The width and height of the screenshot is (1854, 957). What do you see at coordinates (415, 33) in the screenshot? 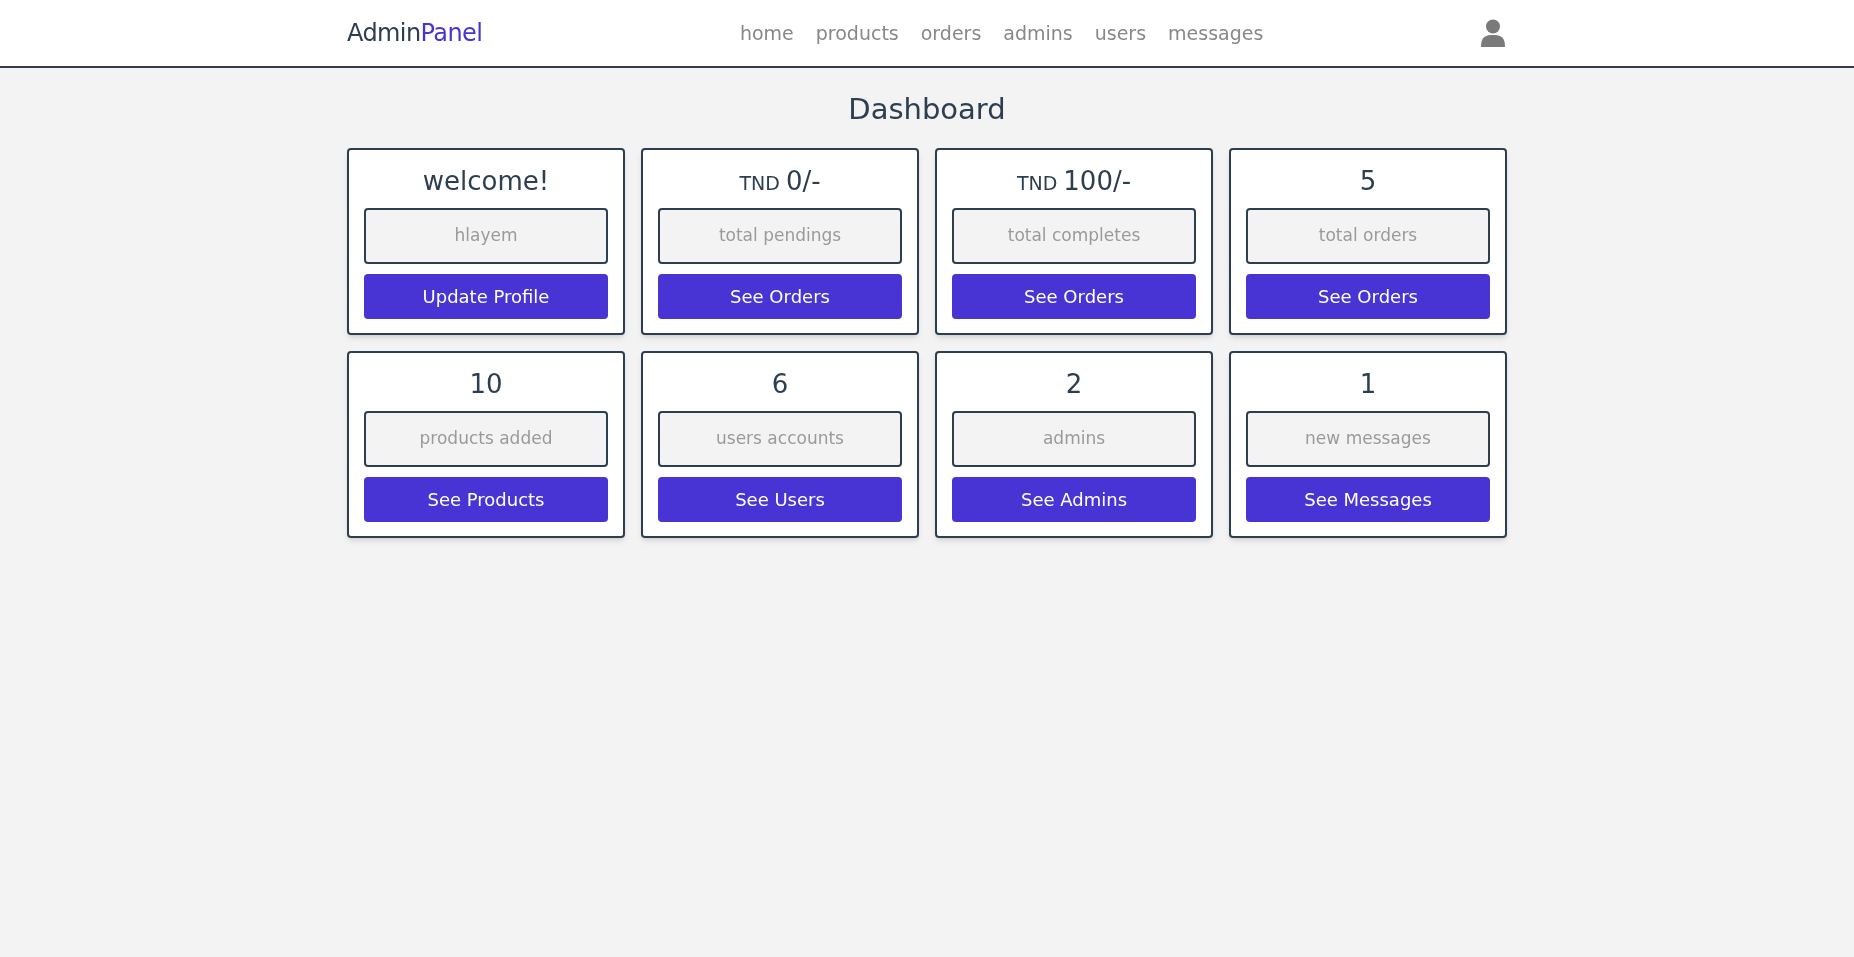
I see `admin-panel-logo: AdminPanel` at bounding box center [415, 33].